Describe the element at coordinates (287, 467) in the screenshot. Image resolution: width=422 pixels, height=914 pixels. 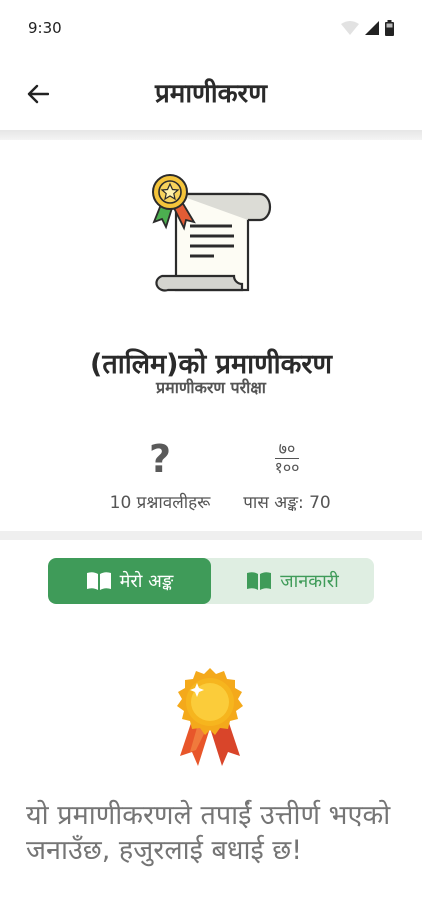
I see `fraction-denominator: १००` at that location.